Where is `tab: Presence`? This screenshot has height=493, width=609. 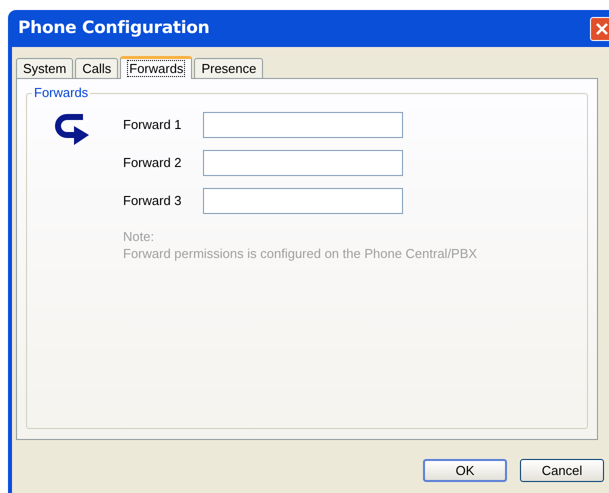 tab: Presence is located at coordinates (229, 68).